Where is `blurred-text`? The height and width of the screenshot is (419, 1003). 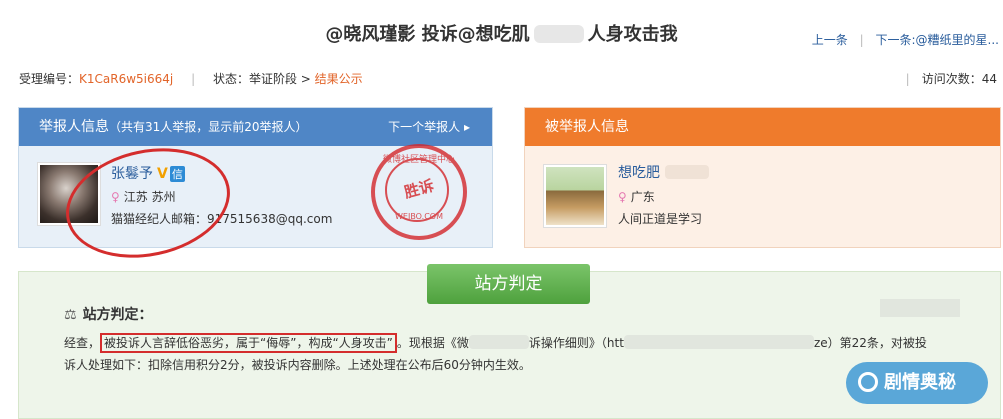
blurred-text is located at coordinates (498, 342).